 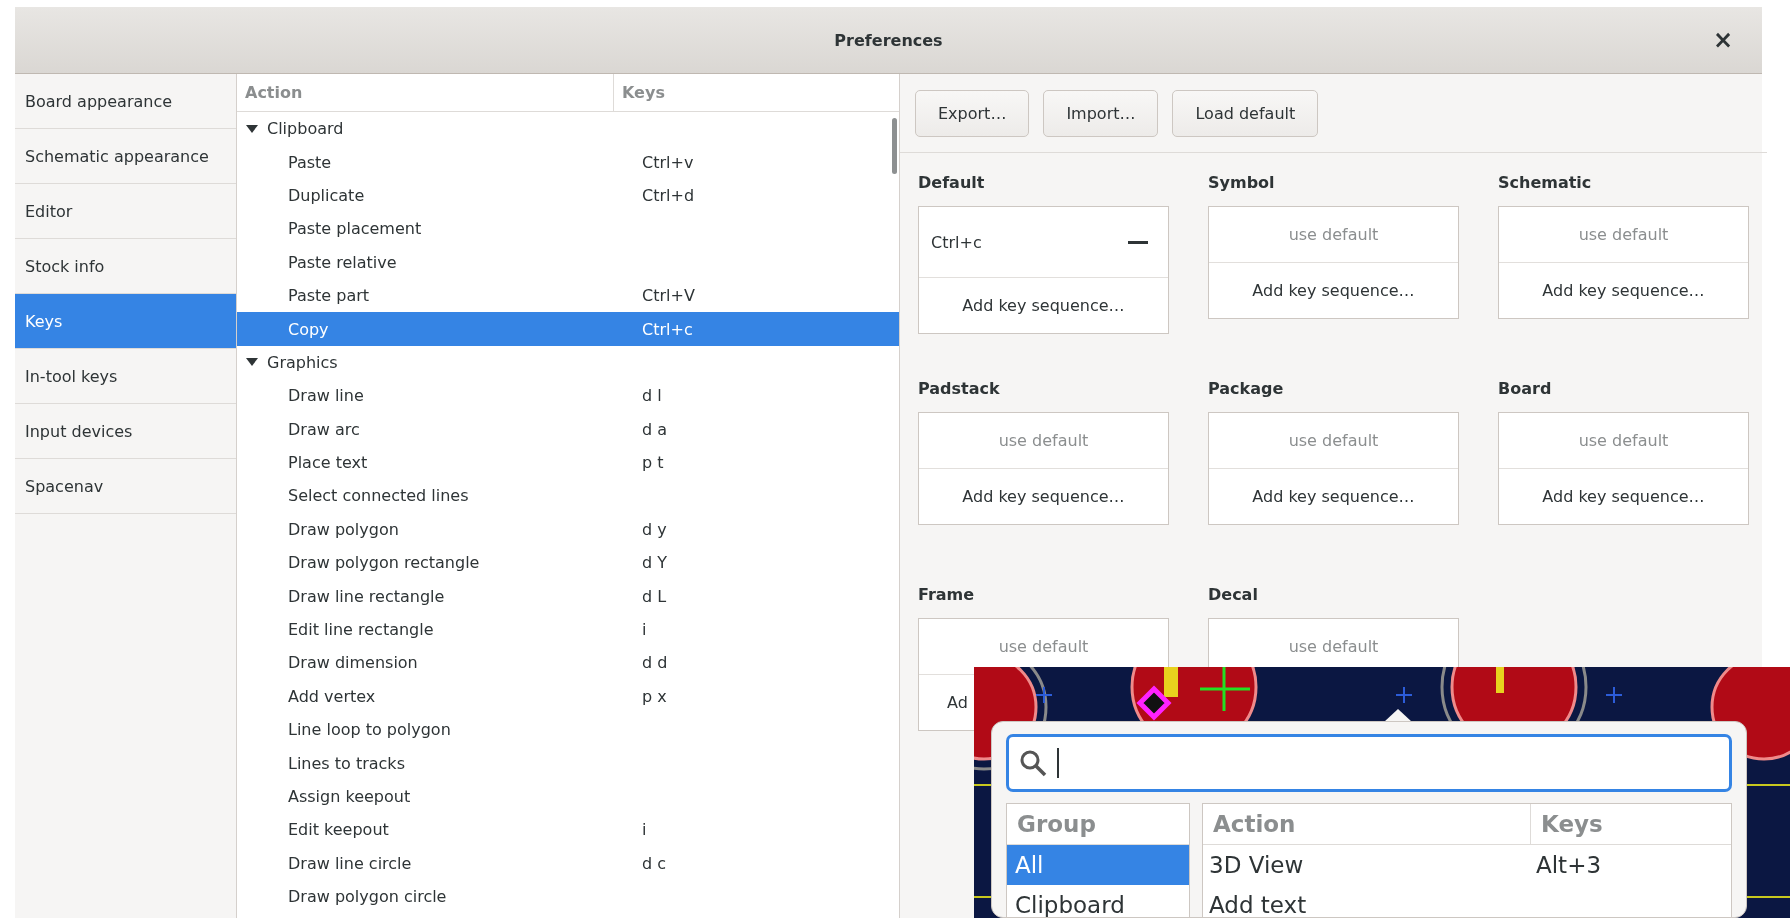 What do you see at coordinates (568, 763) in the screenshot?
I see `action-row: Lines to tracks` at bounding box center [568, 763].